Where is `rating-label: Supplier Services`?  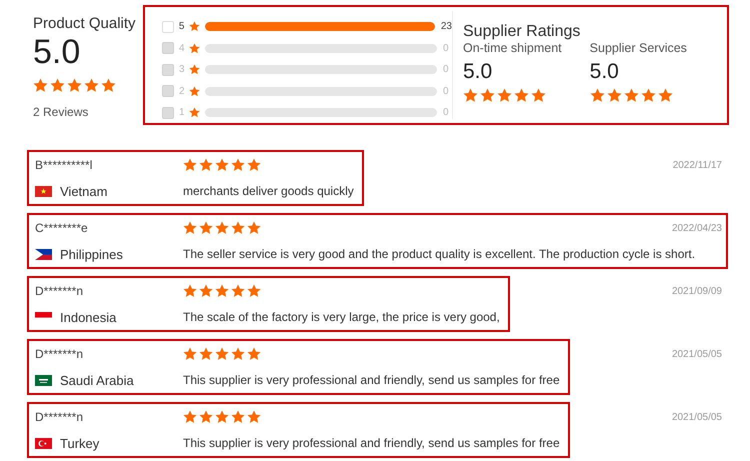 rating-label: Supplier Services is located at coordinates (638, 48).